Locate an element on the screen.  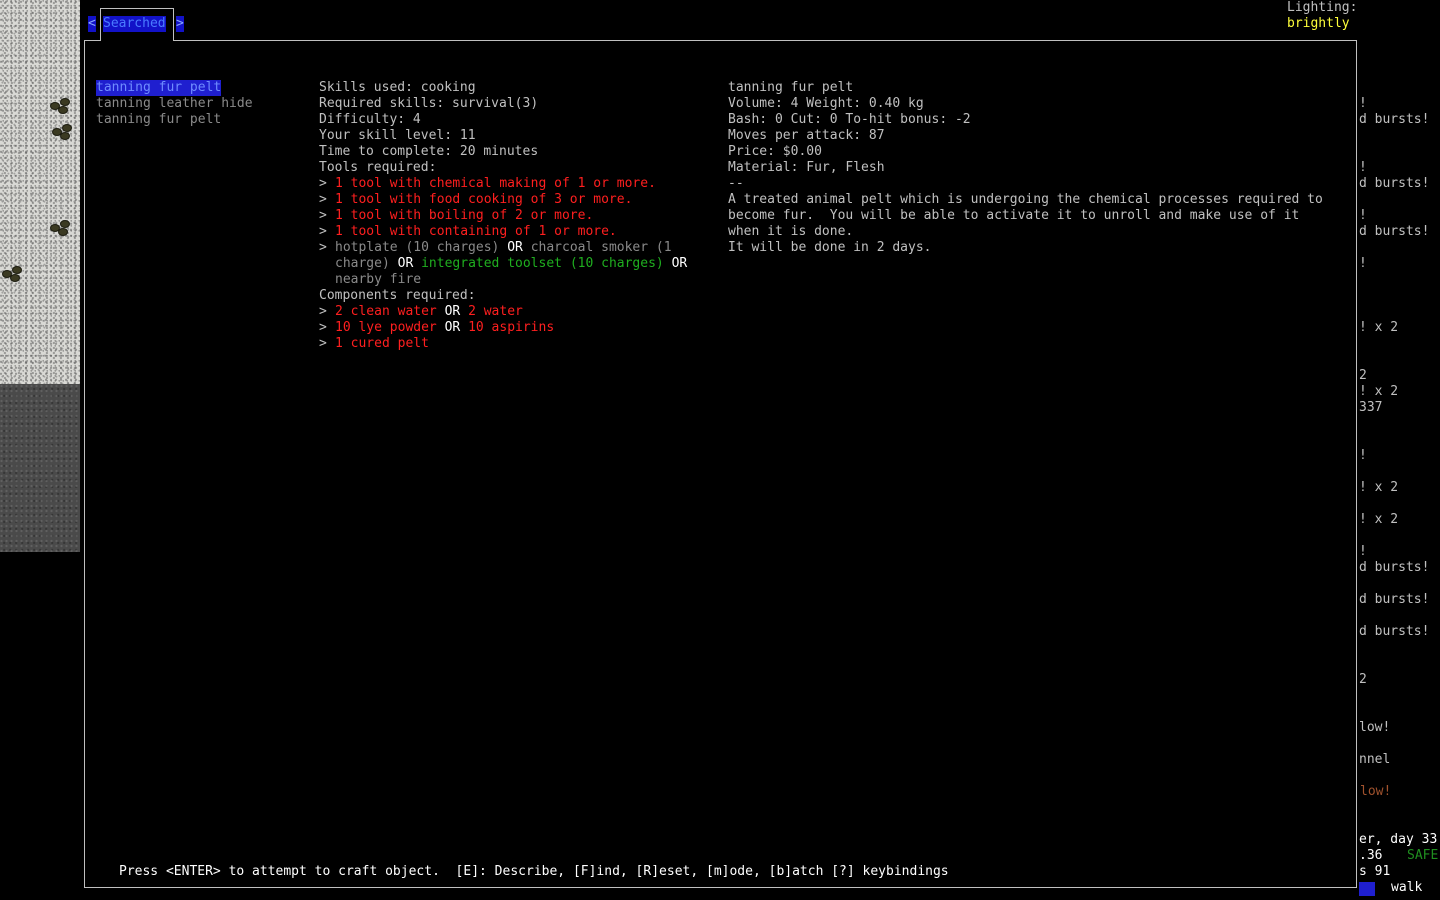
required-skills: Required skills: survival(3) is located at coordinates (429, 103).